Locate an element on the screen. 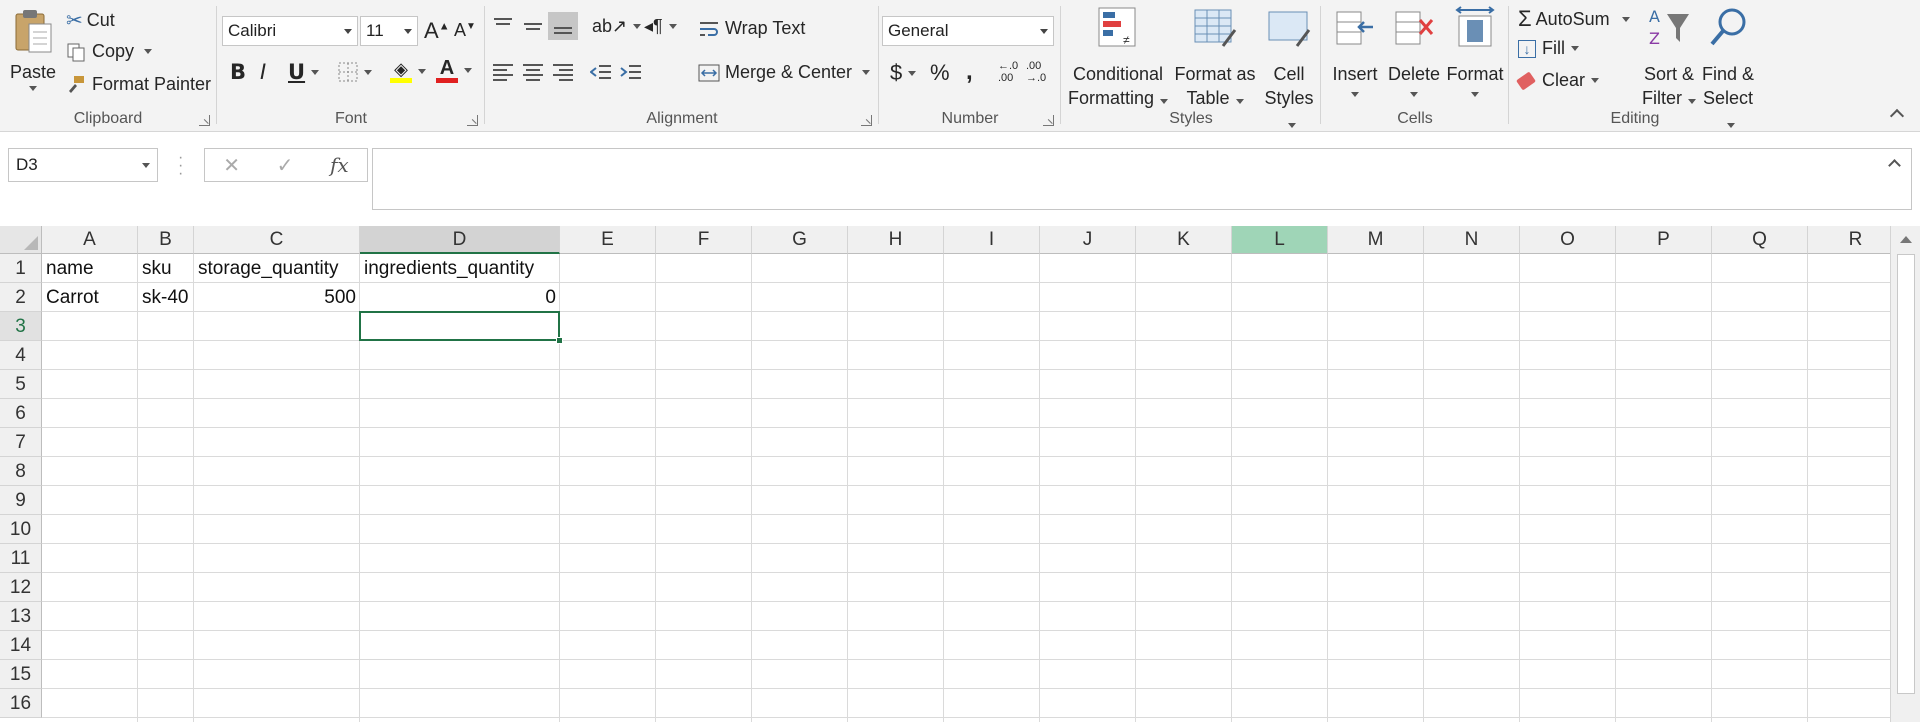 The image size is (1920, 722). column-header-p: P is located at coordinates (1664, 240).